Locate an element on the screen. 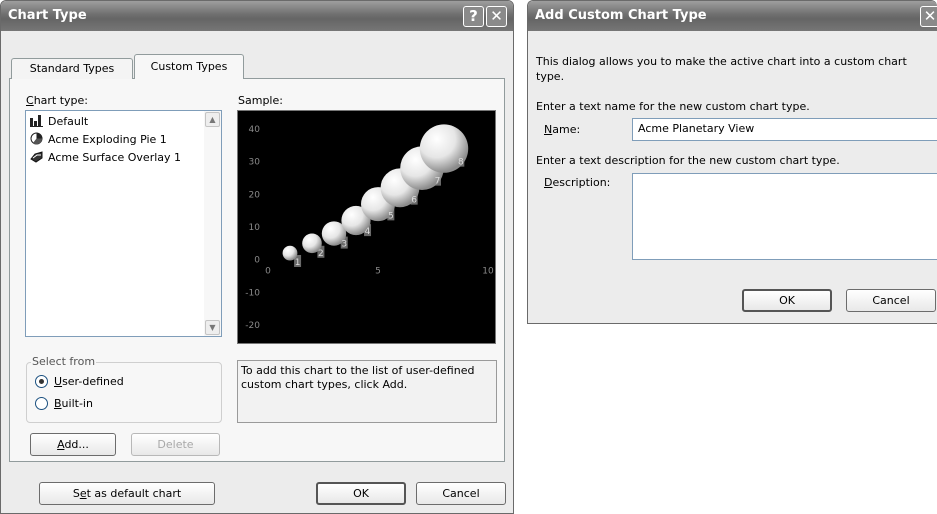  point-label: 2 is located at coordinates (321, 254).